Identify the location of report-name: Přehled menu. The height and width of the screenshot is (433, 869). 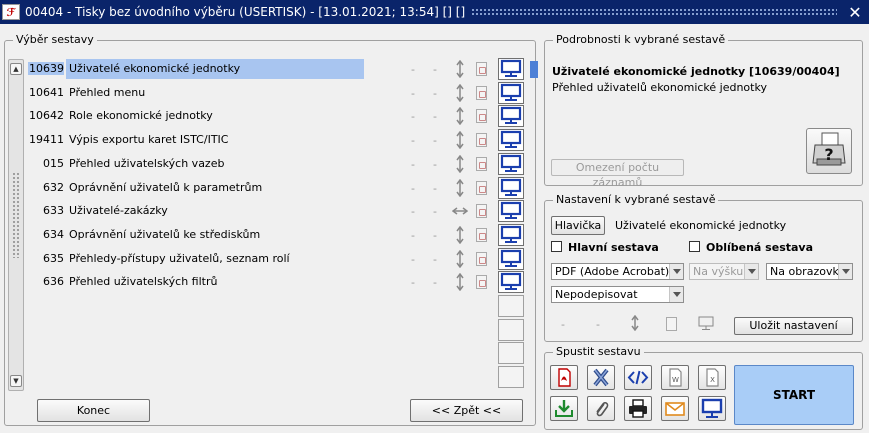
(215, 93).